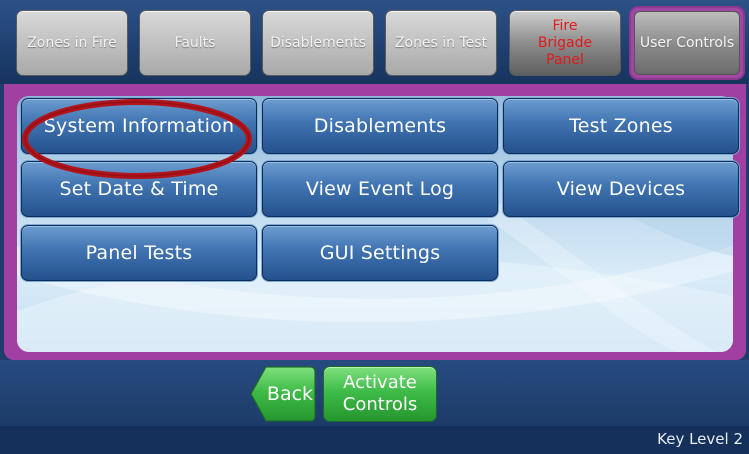 This screenshot has height=454, width=749. I want to click on view-event-log-button: View Event Log, so click(380, 189).